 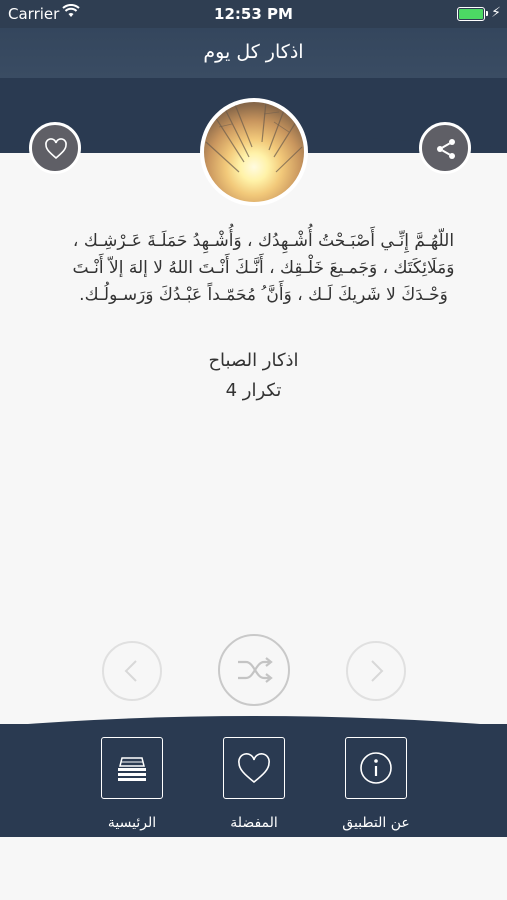 I want to click on chevron-left-icon, so click(x=130, y=671).